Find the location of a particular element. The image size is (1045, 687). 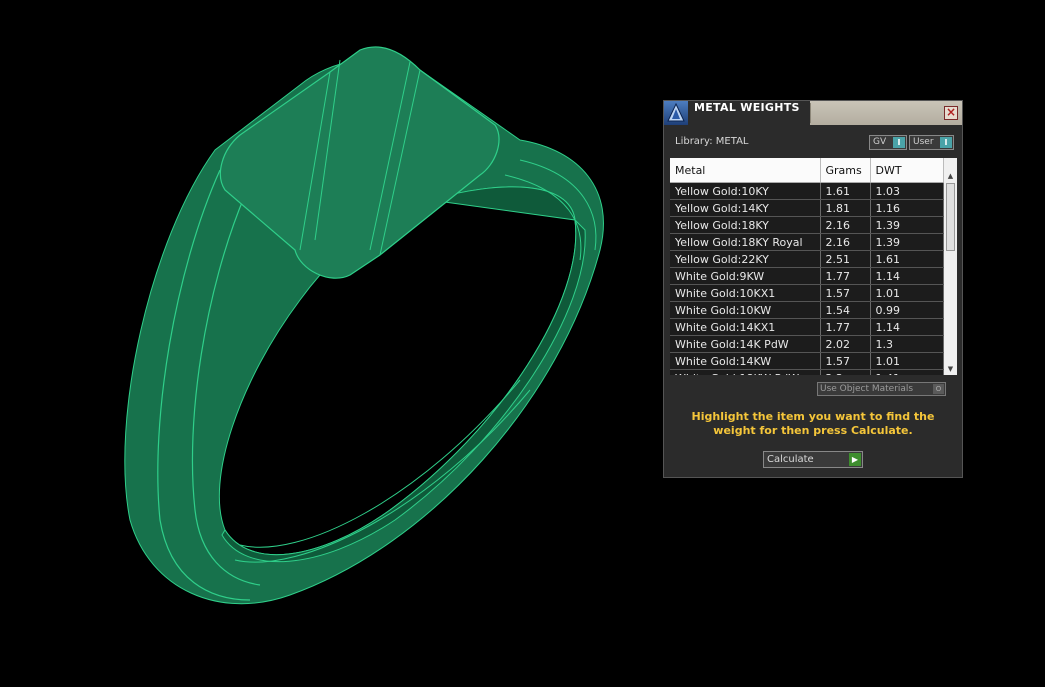

table-row: Yellow Gold:10KY 1.61 1.03 is located at coordinates (807, 191).